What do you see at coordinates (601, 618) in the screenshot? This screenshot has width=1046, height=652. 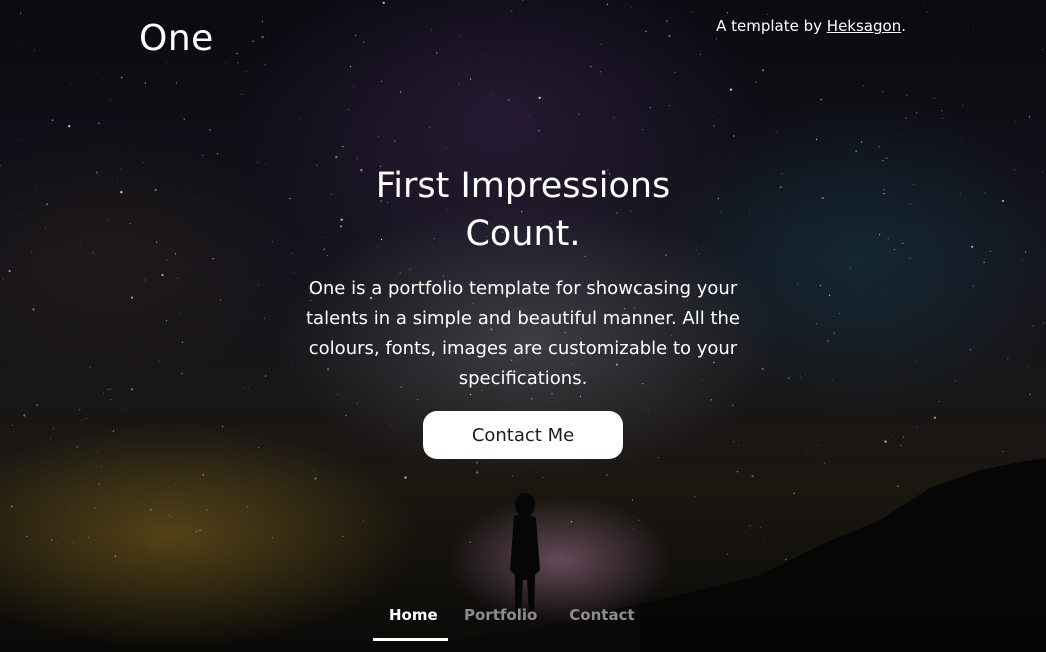 I see `nav-item-contact: Contact` at bounding box center [601, 618].